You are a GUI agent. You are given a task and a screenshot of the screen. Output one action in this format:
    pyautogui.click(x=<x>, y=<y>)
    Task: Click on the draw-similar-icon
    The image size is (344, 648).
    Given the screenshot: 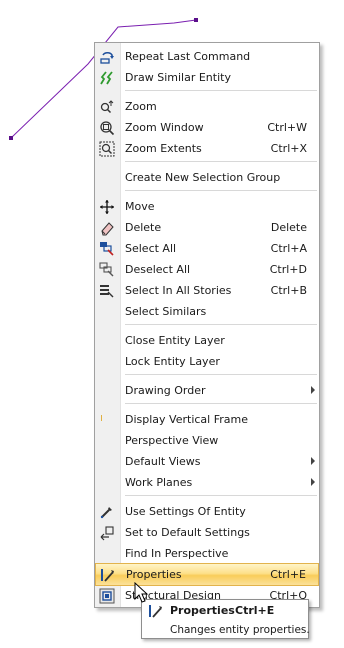 What is the action you would take?
    pyautogui.click(x=106, y=78)
    